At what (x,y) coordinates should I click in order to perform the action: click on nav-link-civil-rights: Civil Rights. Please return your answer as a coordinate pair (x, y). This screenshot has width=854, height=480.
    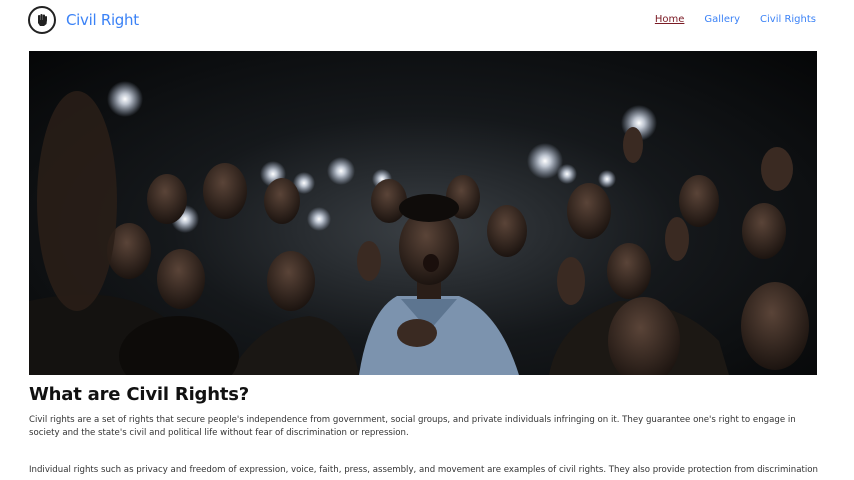
    Looking at the image, I should click on (788, 19).